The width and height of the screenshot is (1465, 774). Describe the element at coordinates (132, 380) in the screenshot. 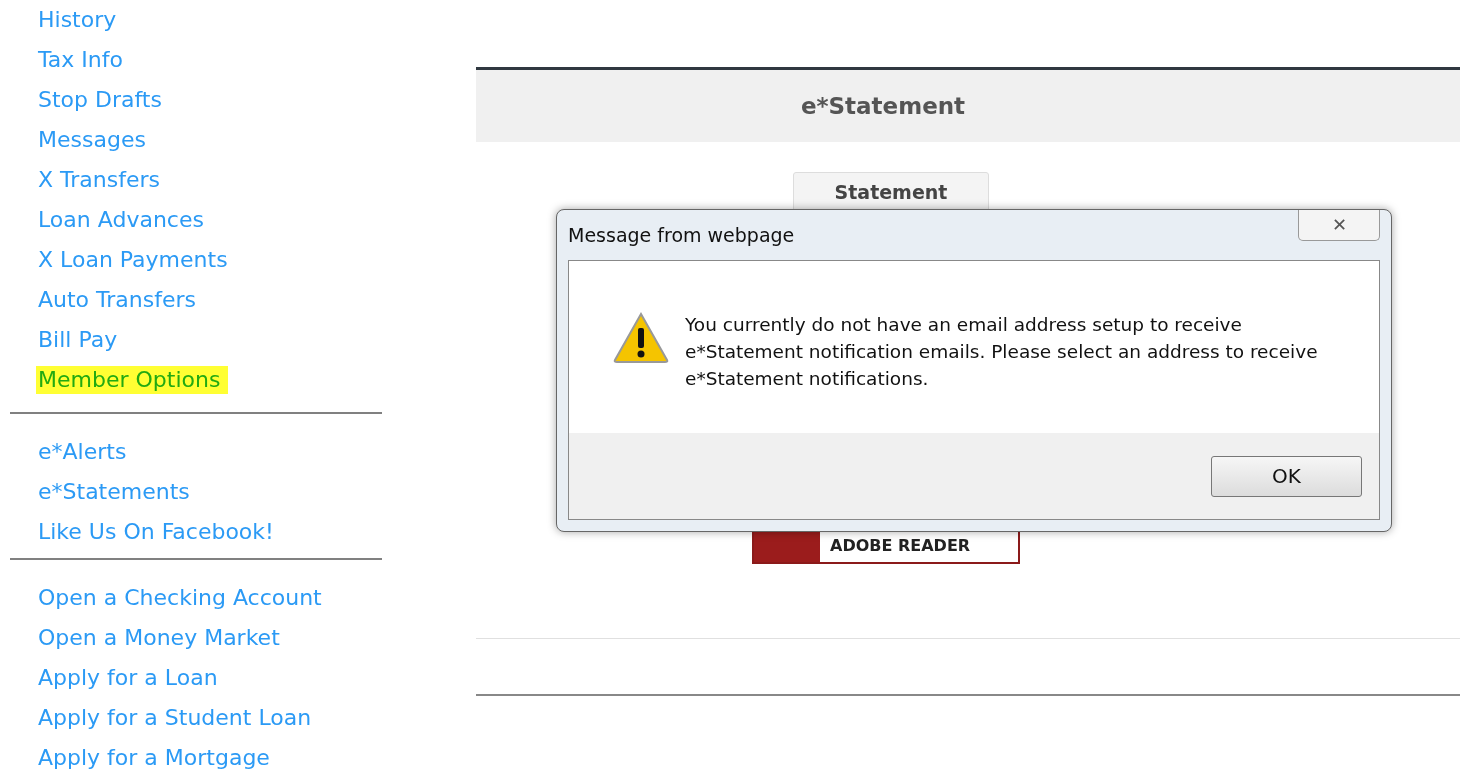

I see `sidebar-link: Member Options` at that location.